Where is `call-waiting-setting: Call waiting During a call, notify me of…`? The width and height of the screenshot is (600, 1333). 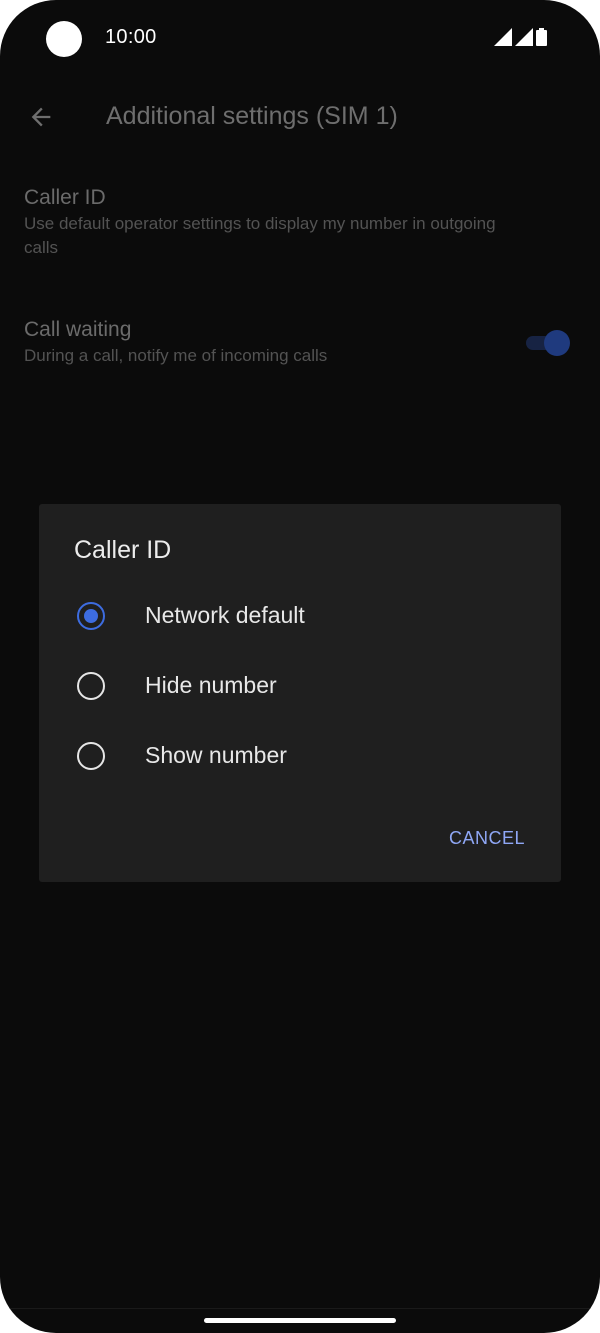 call-waiting-setting: Call waiting During a call, notify me of… is located at coordinates (300, 342).